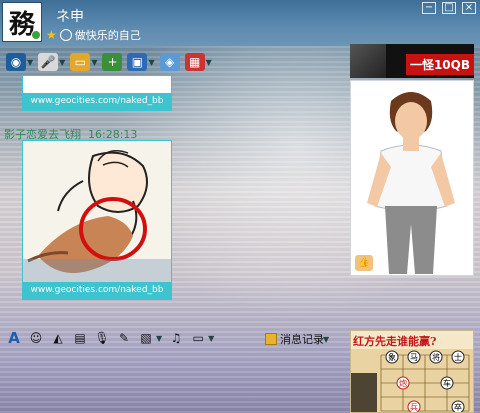 The height and width of the screenshot is (413, 480). I want to click on create-group-icon: +, so click(112, 62).